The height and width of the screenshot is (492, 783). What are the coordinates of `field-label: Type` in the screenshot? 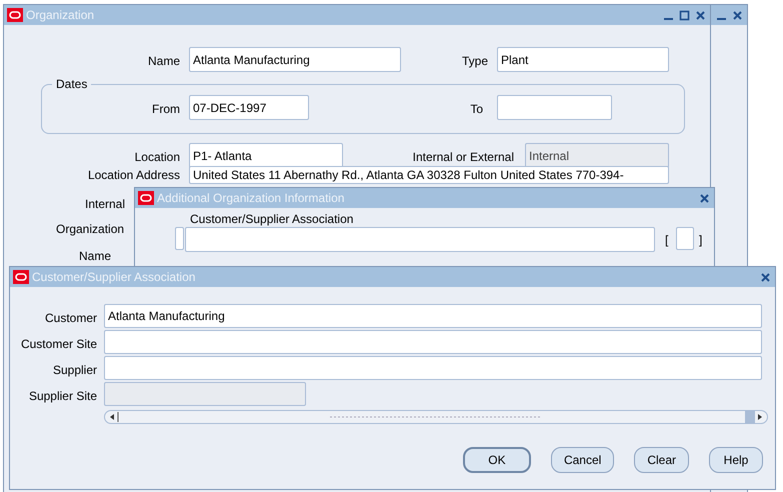 It's located at (475, 61).